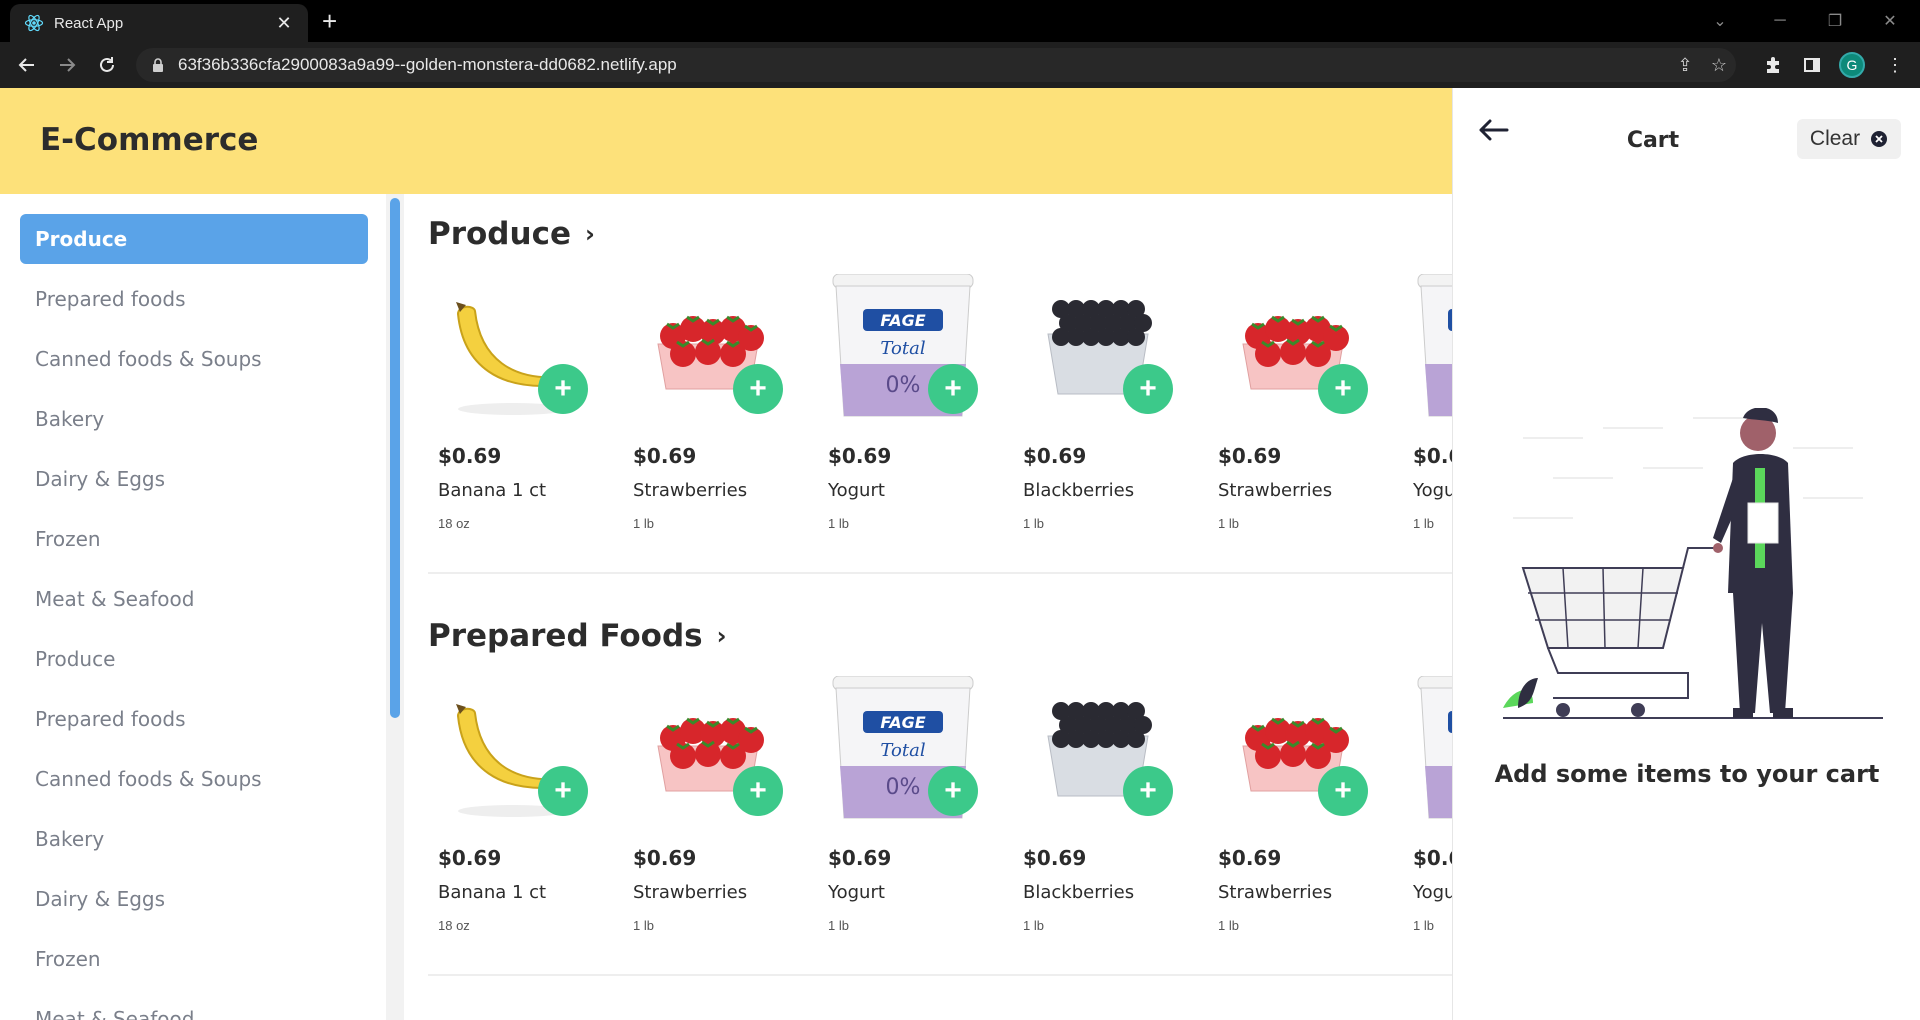 The height and width of the screenshot is (1020, 1920). What do you see at coordinates (1835, 21) in the screenshot?
I see `restore-icon: ❐` at bounding box center [1835, 21].